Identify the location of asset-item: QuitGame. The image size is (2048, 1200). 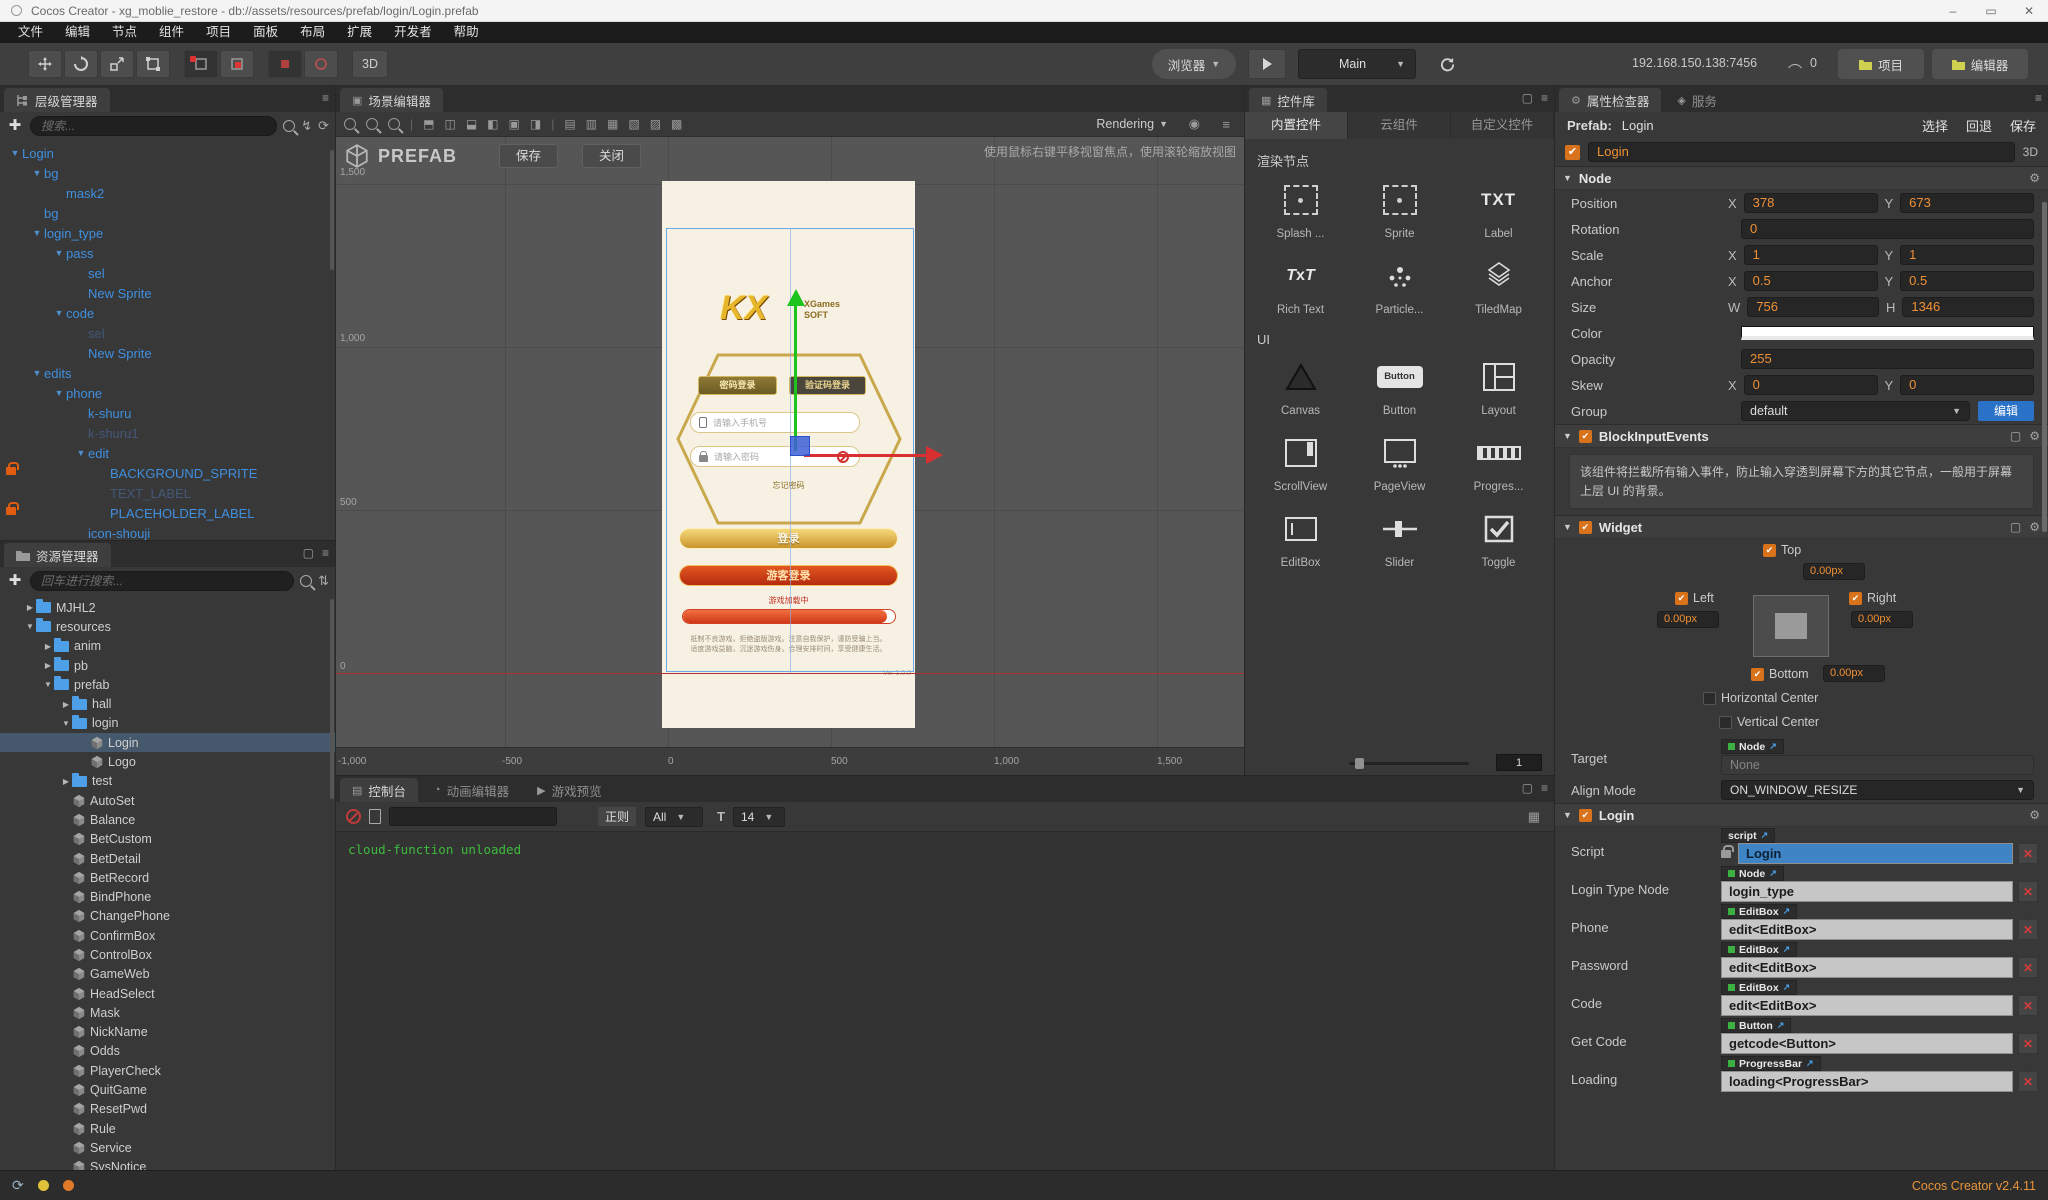
(167, 1089).